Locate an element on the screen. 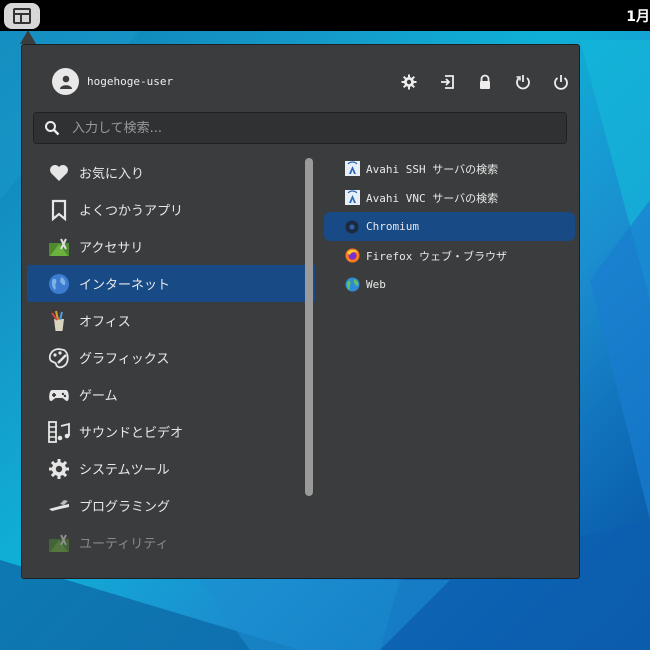 The width and height of the screenshot is (650, 650). category-label: サウンドとビデオ is located at coordinates (131, 433).